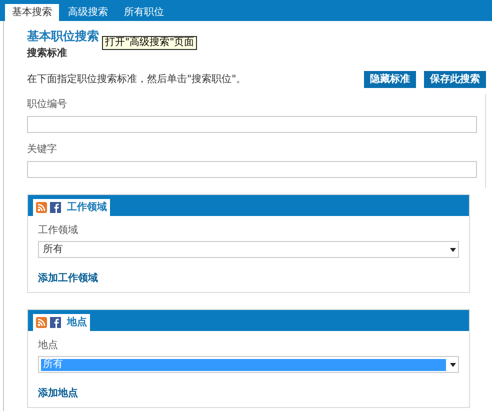 Image resolution: width=492 pixels, height=411 pixels. Describe the element at coordinates (32, 12) in the screenshot. I see `tab: 基本搜索` at that location.